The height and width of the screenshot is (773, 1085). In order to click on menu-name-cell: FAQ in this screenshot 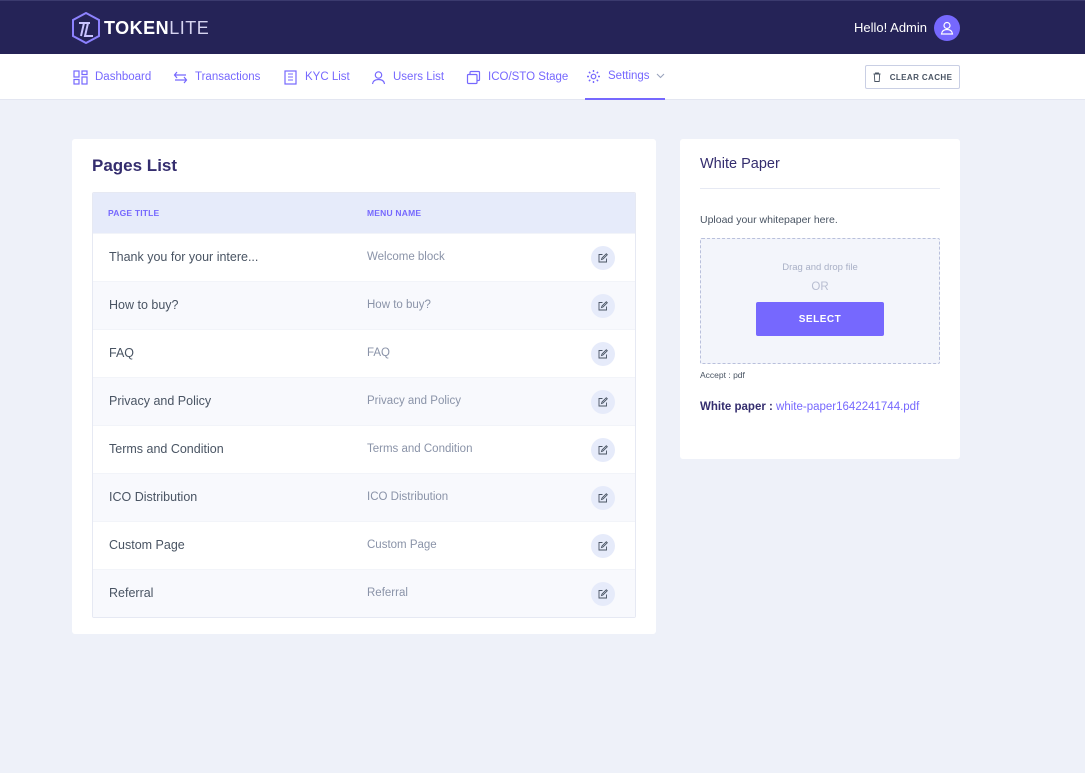, I will do `click(379, 353)`.